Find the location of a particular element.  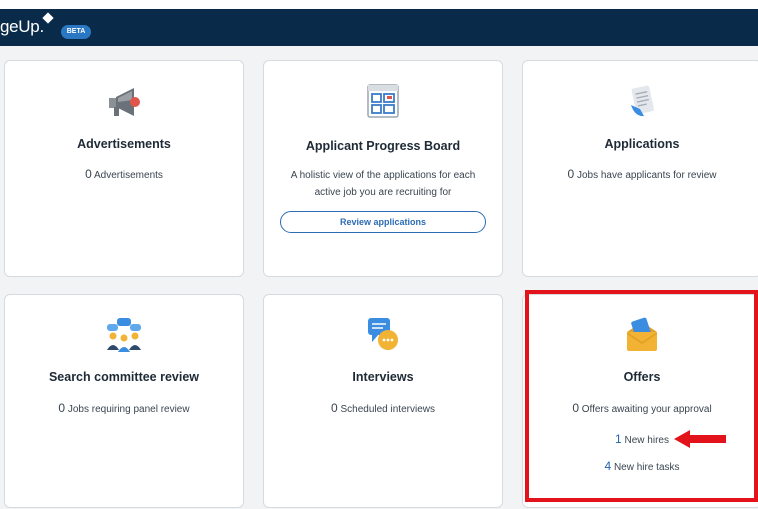

card-stat: 0 Scheduled interviews is located at coordinates (383, 409).